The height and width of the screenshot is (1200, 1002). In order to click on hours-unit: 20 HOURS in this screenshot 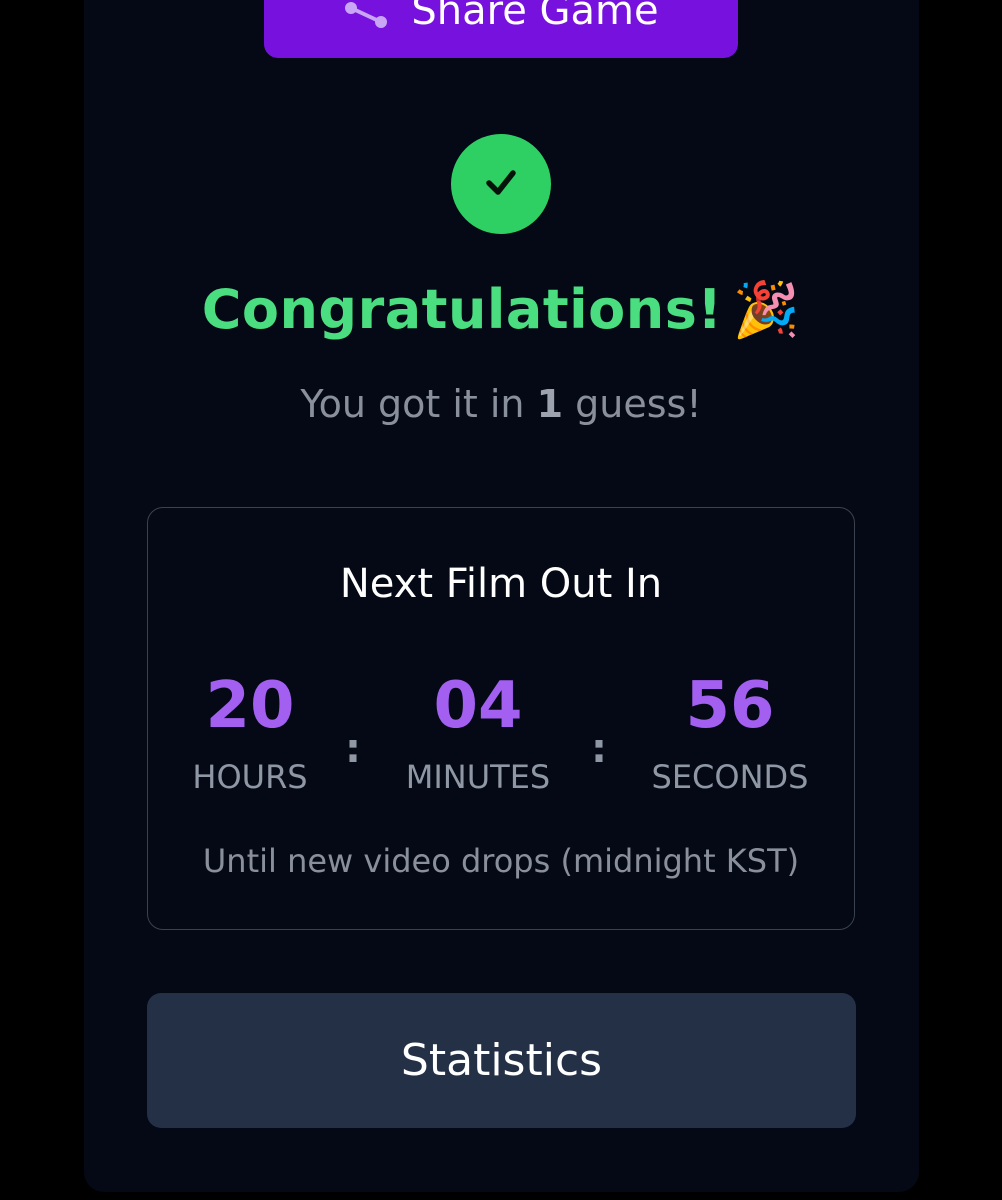, I will do `click(250, 732)`.